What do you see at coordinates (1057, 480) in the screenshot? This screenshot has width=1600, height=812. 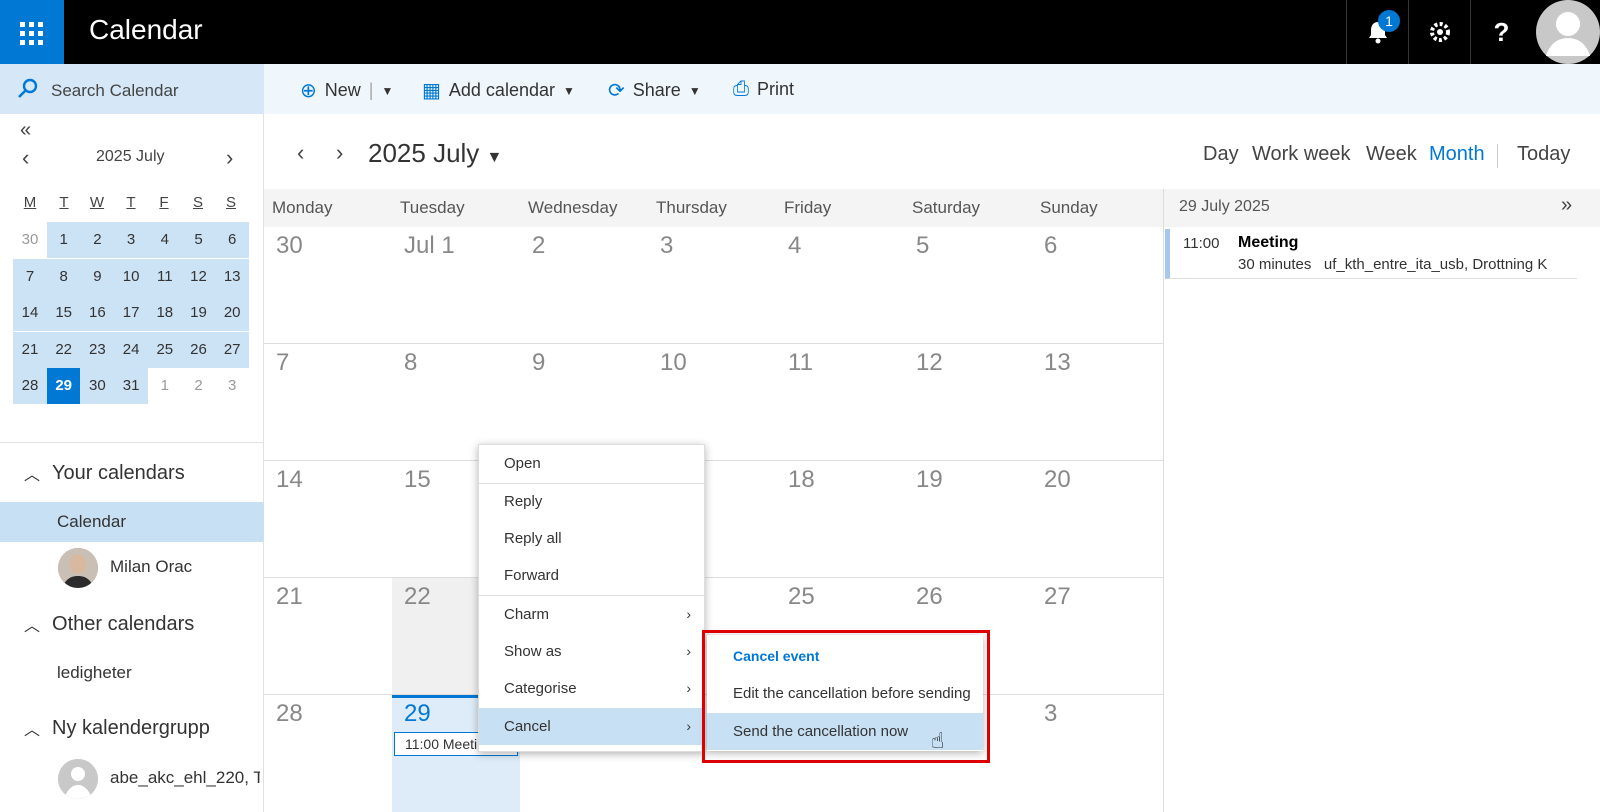 I see `day-number: 20` at bounding box center [1057, 480].